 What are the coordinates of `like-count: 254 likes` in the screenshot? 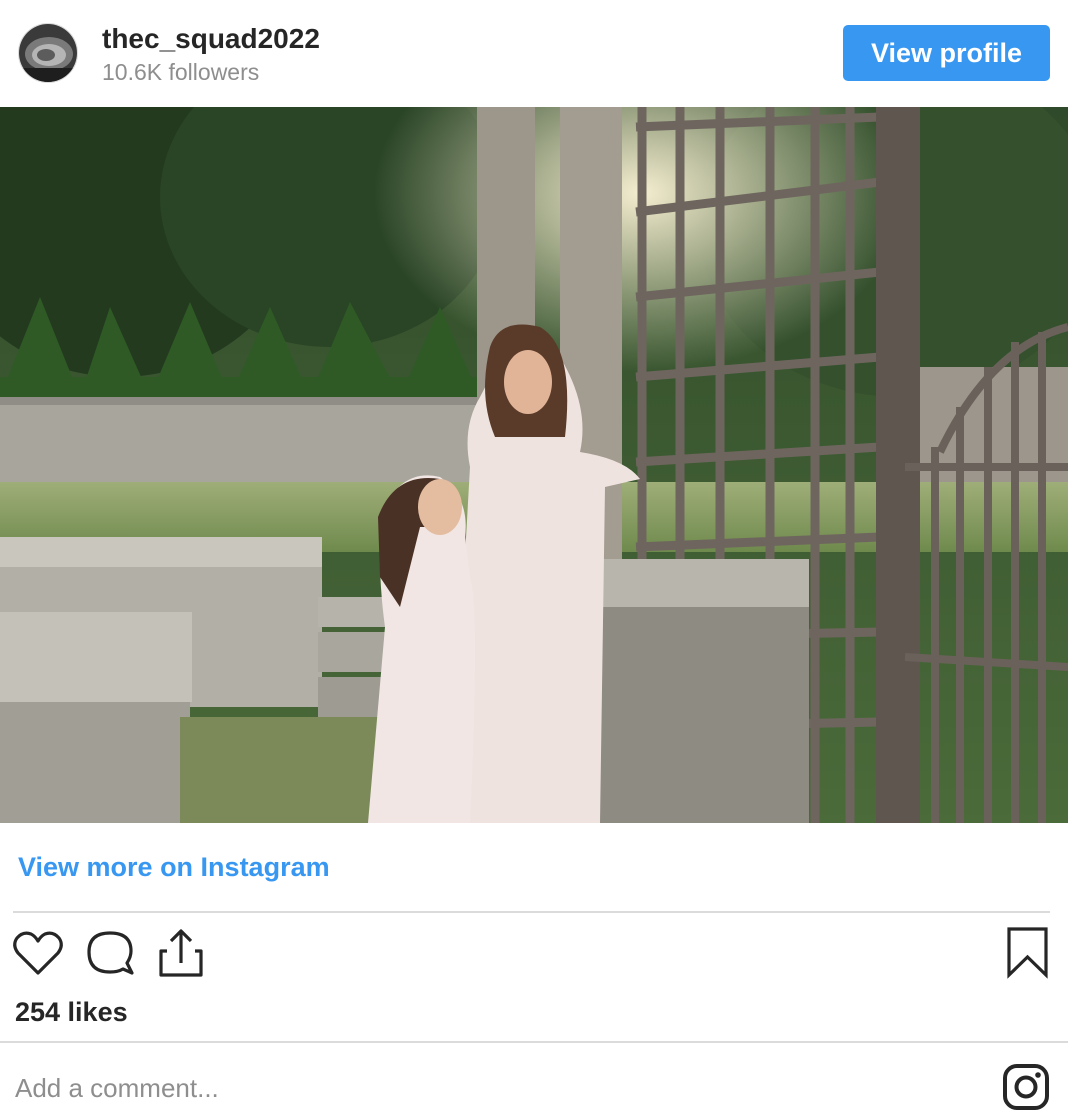 It's located at (71, 1012).